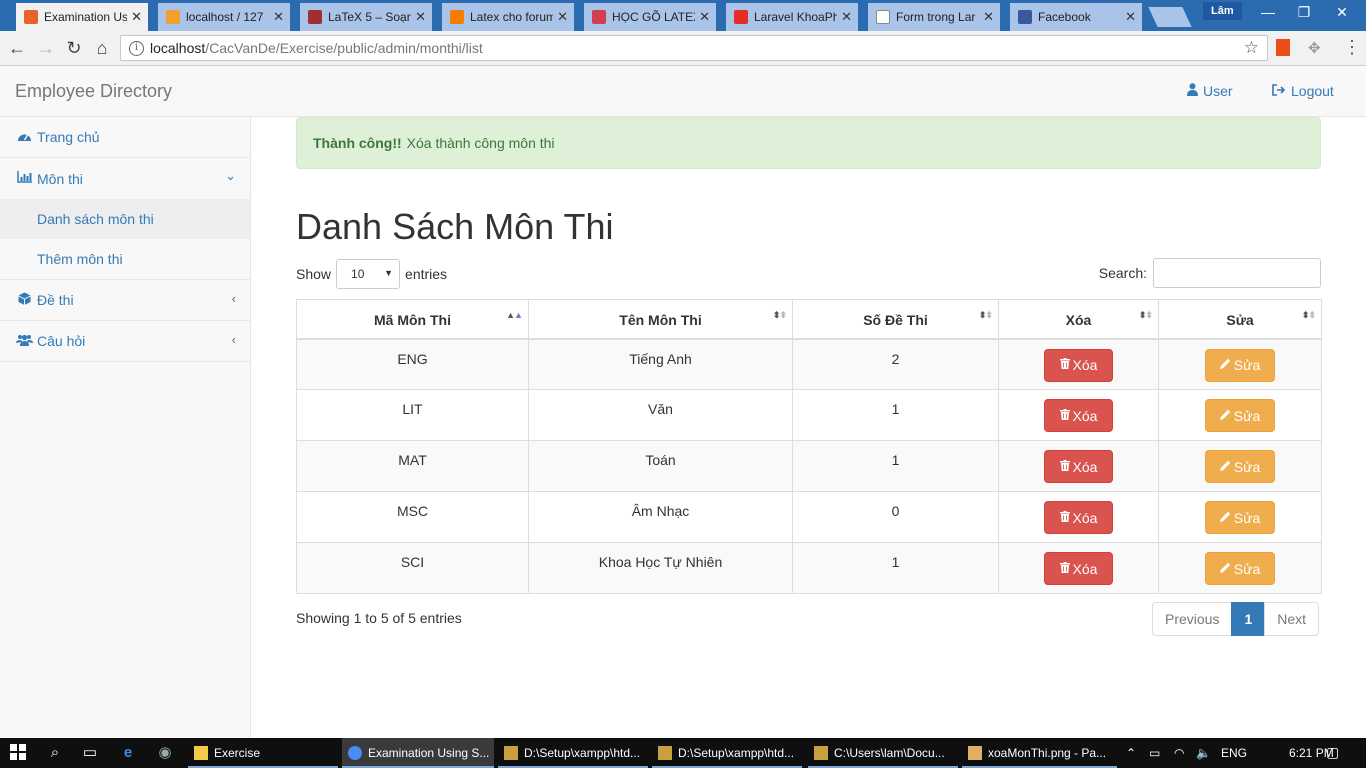 This screenshot has width=1366, height=768. I want to click on sidebar-item-questions: Câu hỏi ‹, so click(125, 341).